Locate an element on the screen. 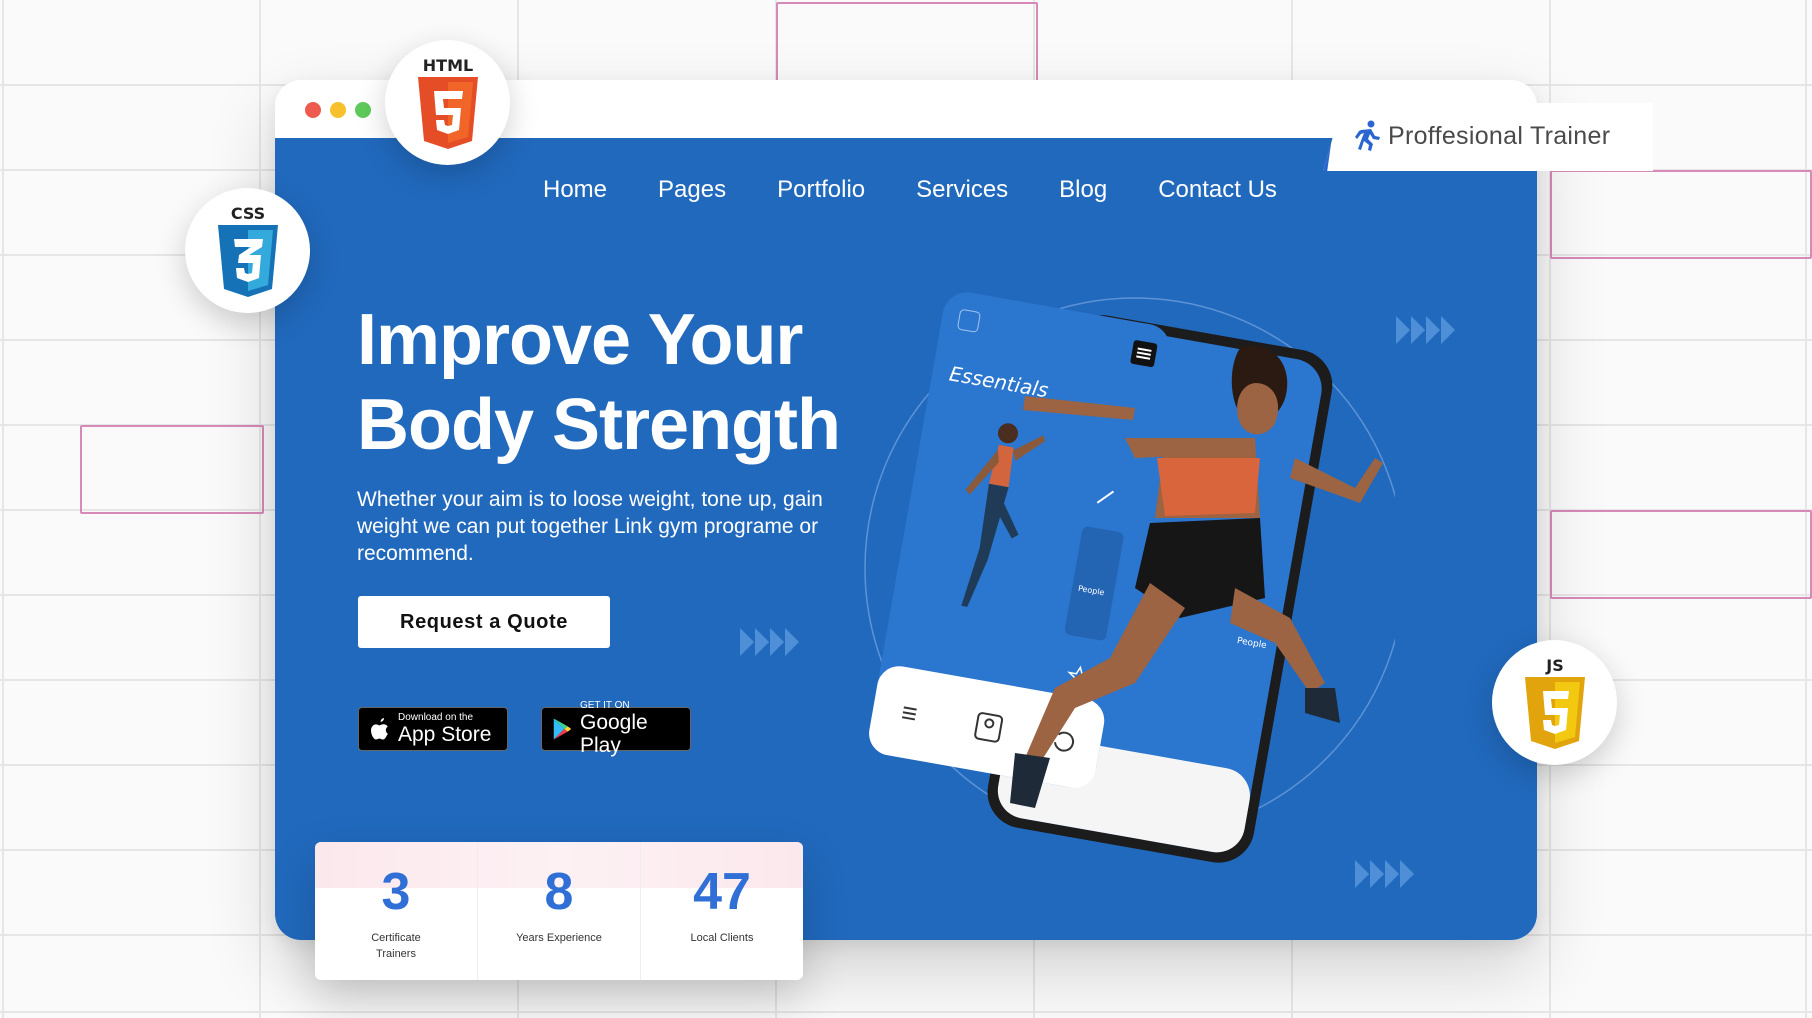 The width and height of the screenshot is (1812, 1018). window-maximize-dot is located at coordinates (363, 110).